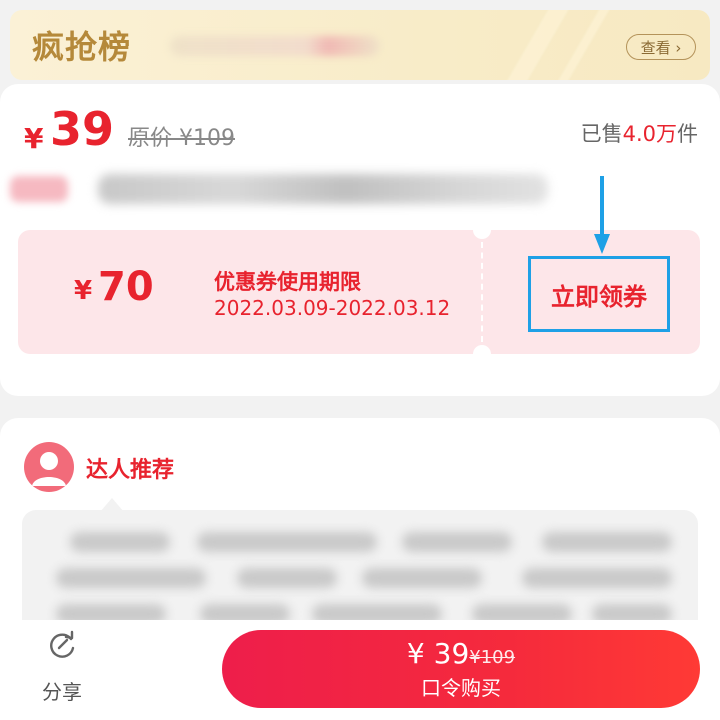 The image size is (720, 720). What do you see at coordinates (34, 138) in the screenshot?
I see `price-currency: ¥` at bounding box center [34, 138].